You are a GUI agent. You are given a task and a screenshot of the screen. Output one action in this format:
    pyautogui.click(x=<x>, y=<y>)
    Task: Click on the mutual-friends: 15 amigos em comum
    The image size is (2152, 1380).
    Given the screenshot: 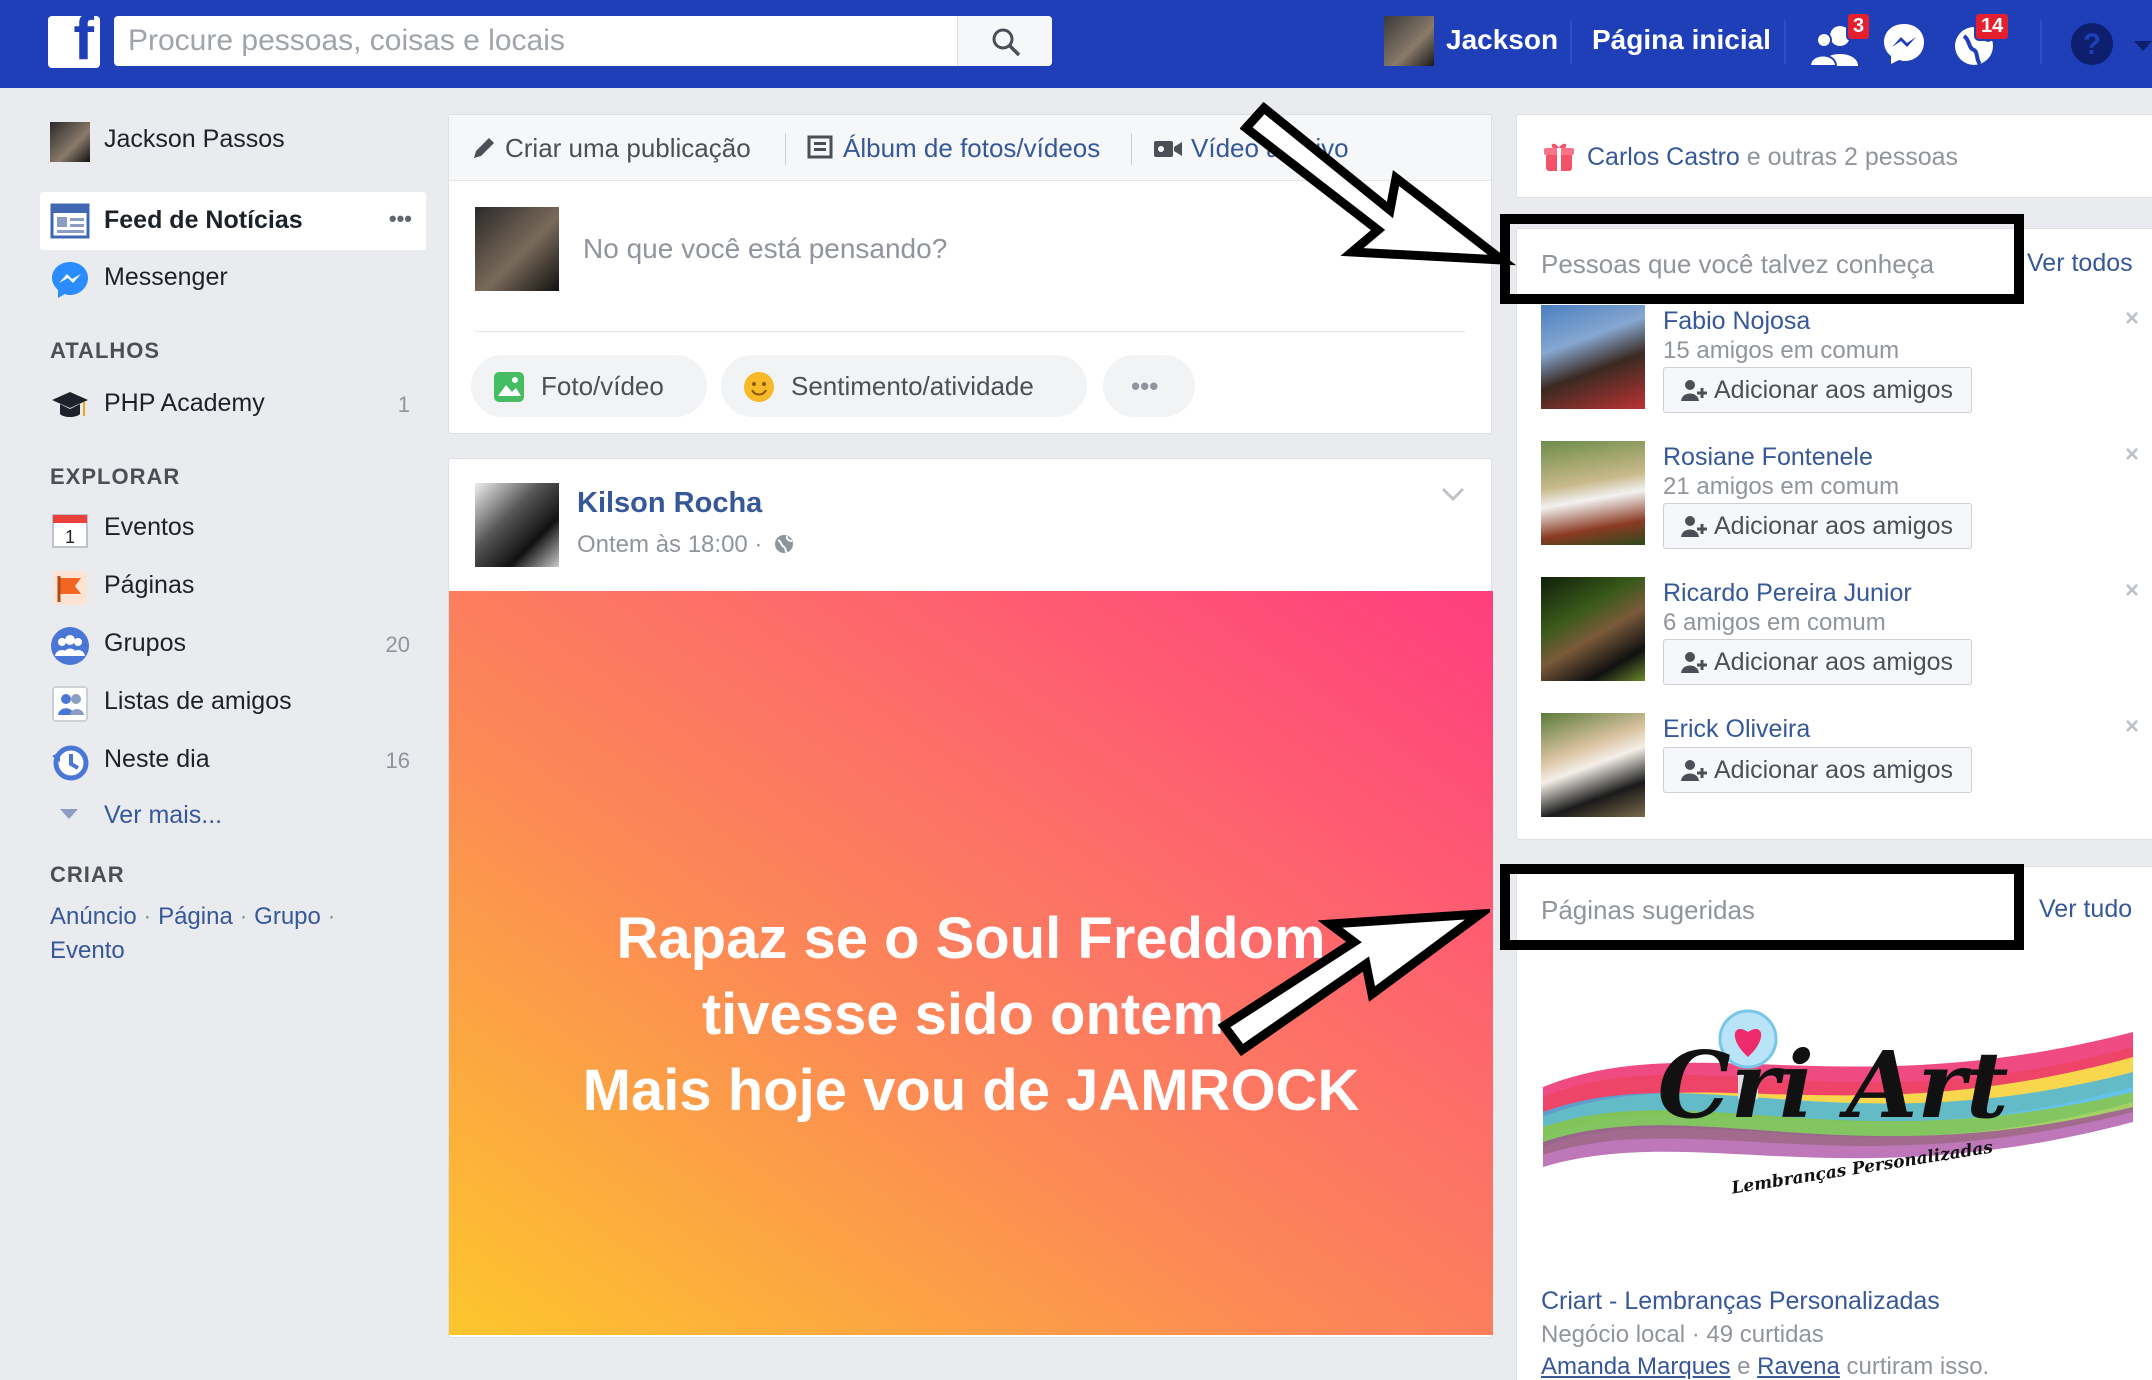 What is the action you would take?
    pyautogui.click(x=1781, y=351)
    